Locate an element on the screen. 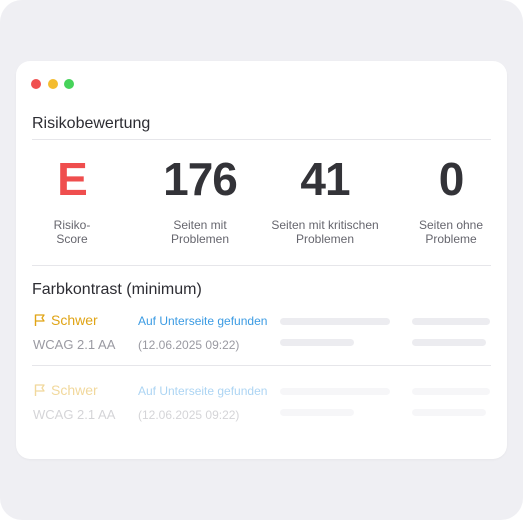 The width and height of the screenshot is (523, 520). section-title-risk: Risikobewertung is located at coordinates (91, 123).